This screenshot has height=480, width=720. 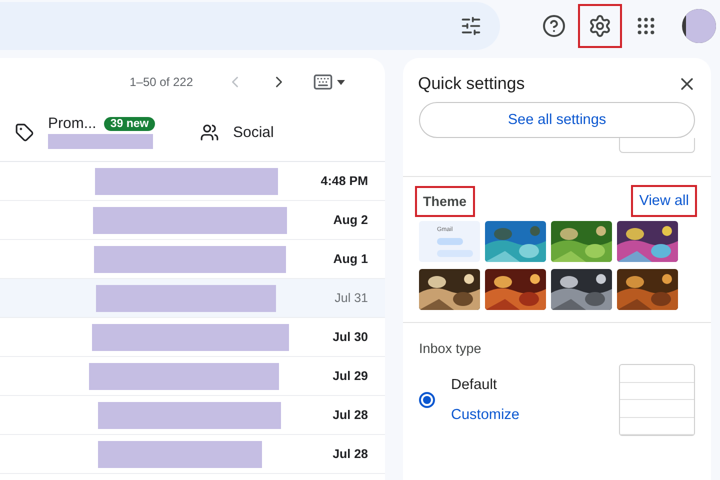 What do you see at coordinates (92, 133) in the screenshot?
I see `category-tab: Prom... 39 new` at bounding box center [92, 133].